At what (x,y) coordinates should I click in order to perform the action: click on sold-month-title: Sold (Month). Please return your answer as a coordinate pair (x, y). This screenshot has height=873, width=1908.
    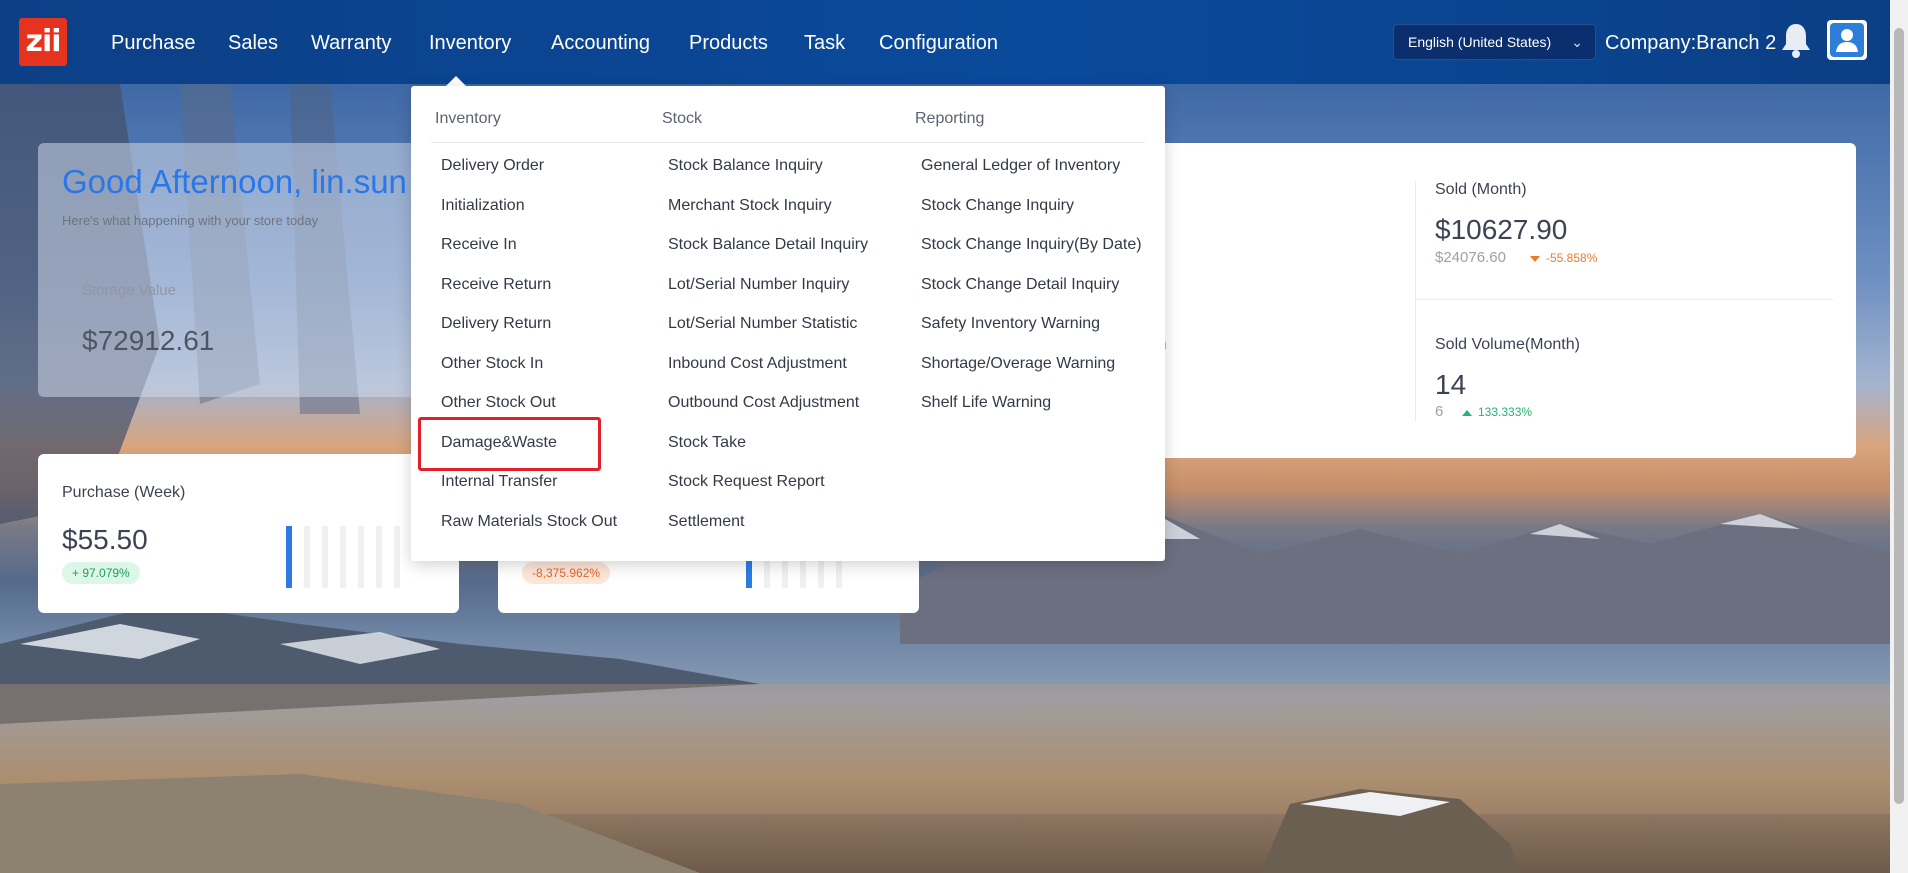
    Looking at the image, I should click on (1481, 189).